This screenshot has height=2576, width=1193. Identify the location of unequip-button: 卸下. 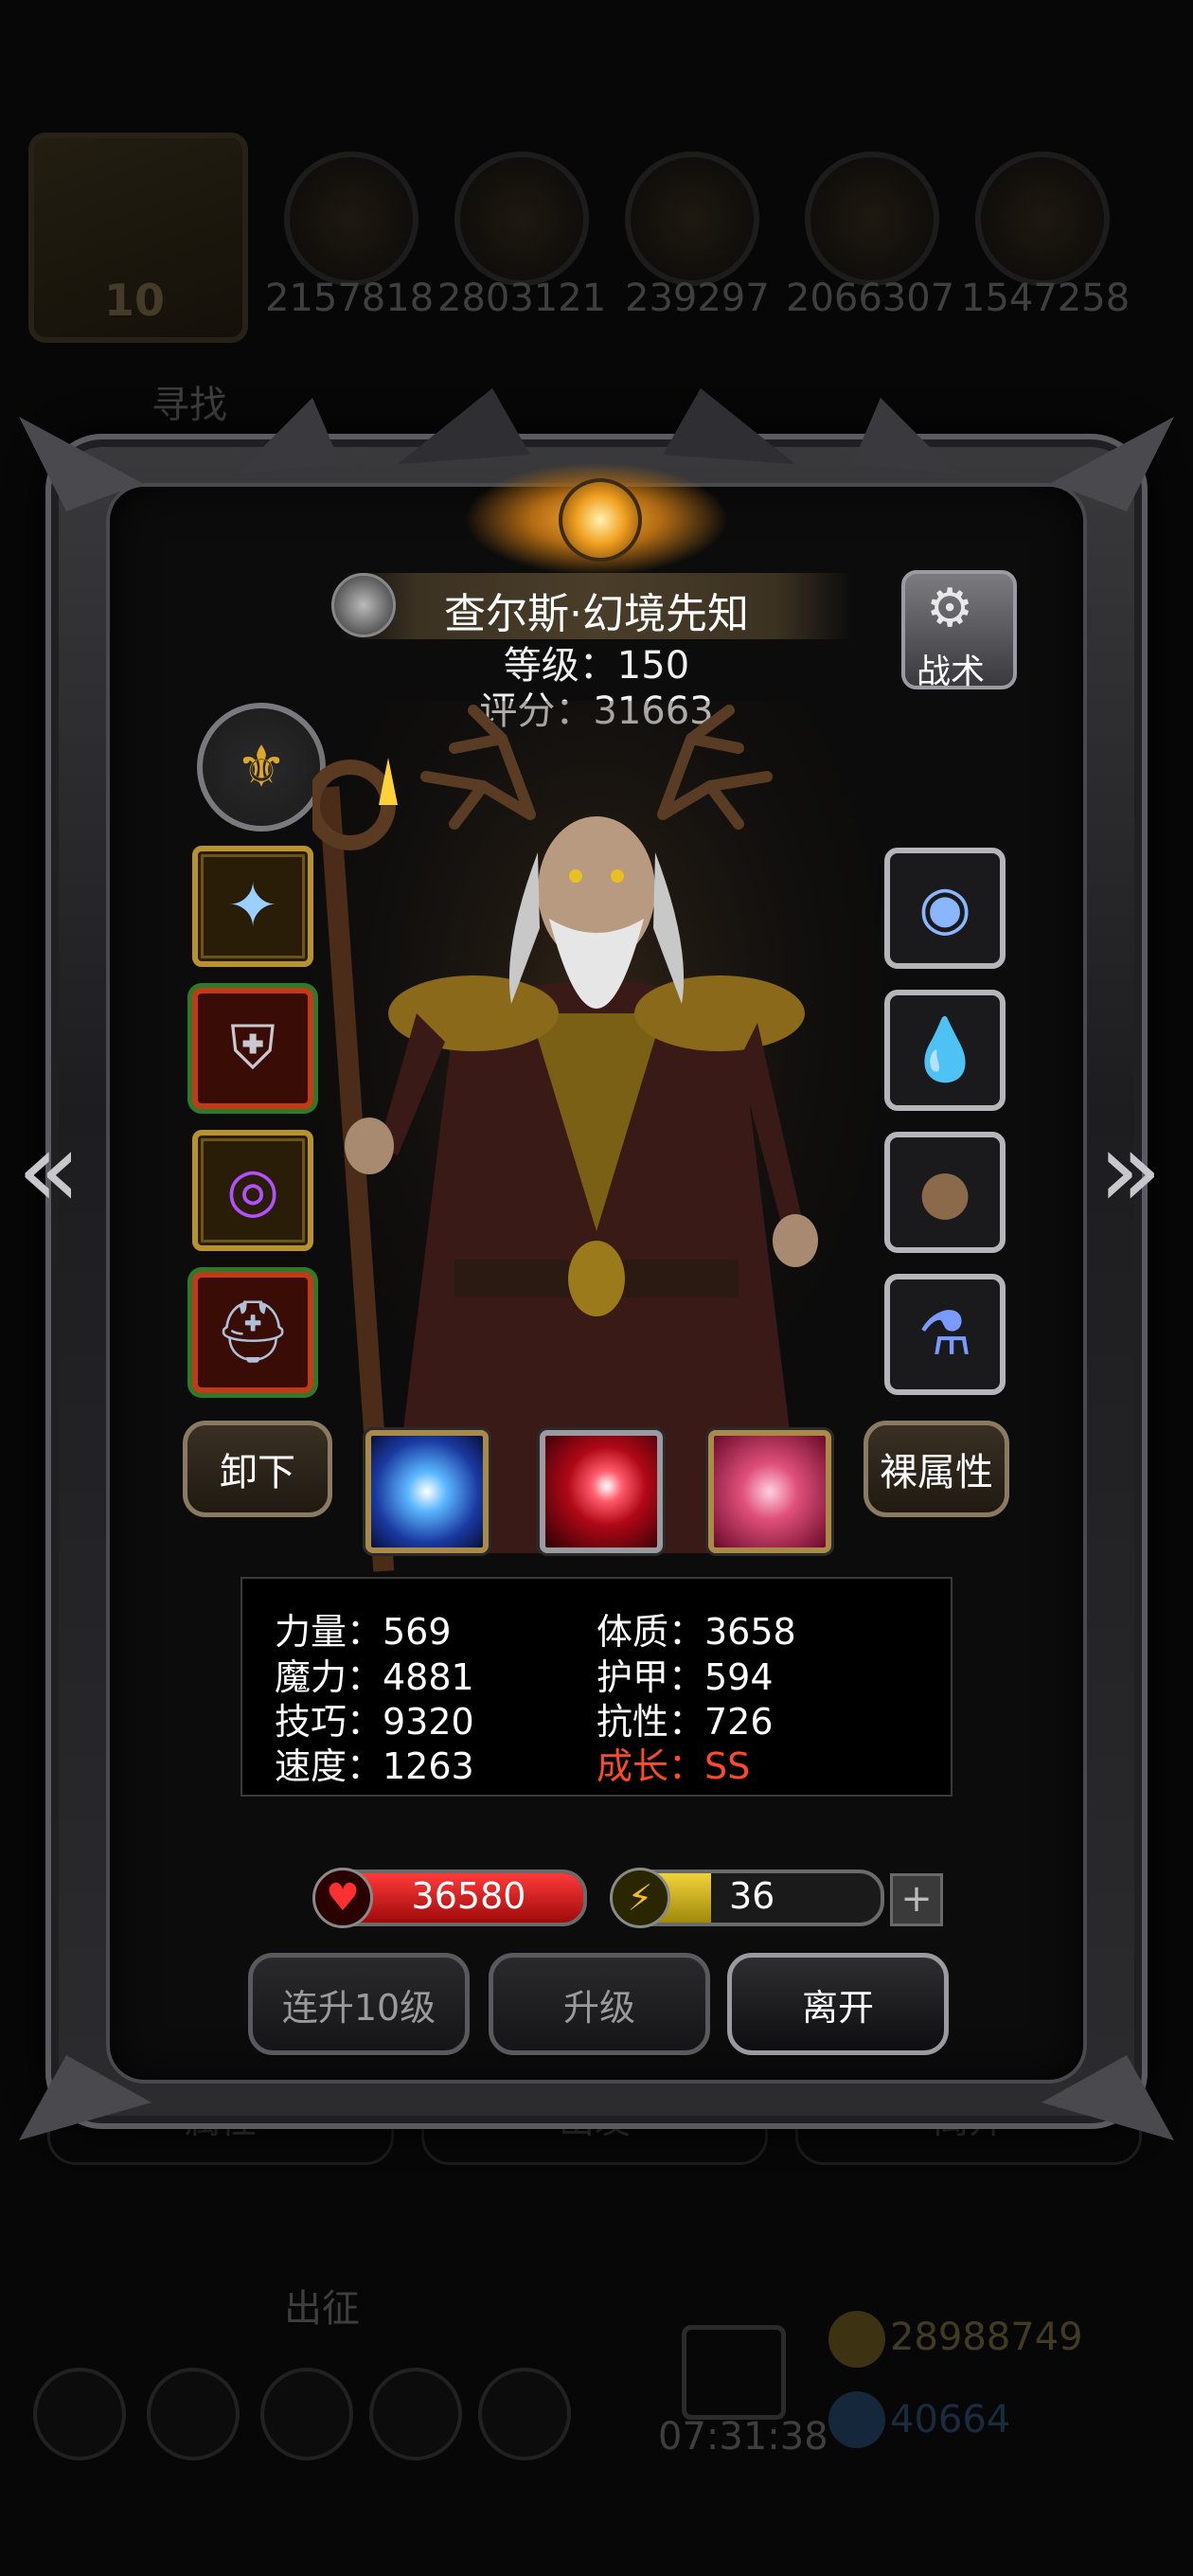
(257, 1469).